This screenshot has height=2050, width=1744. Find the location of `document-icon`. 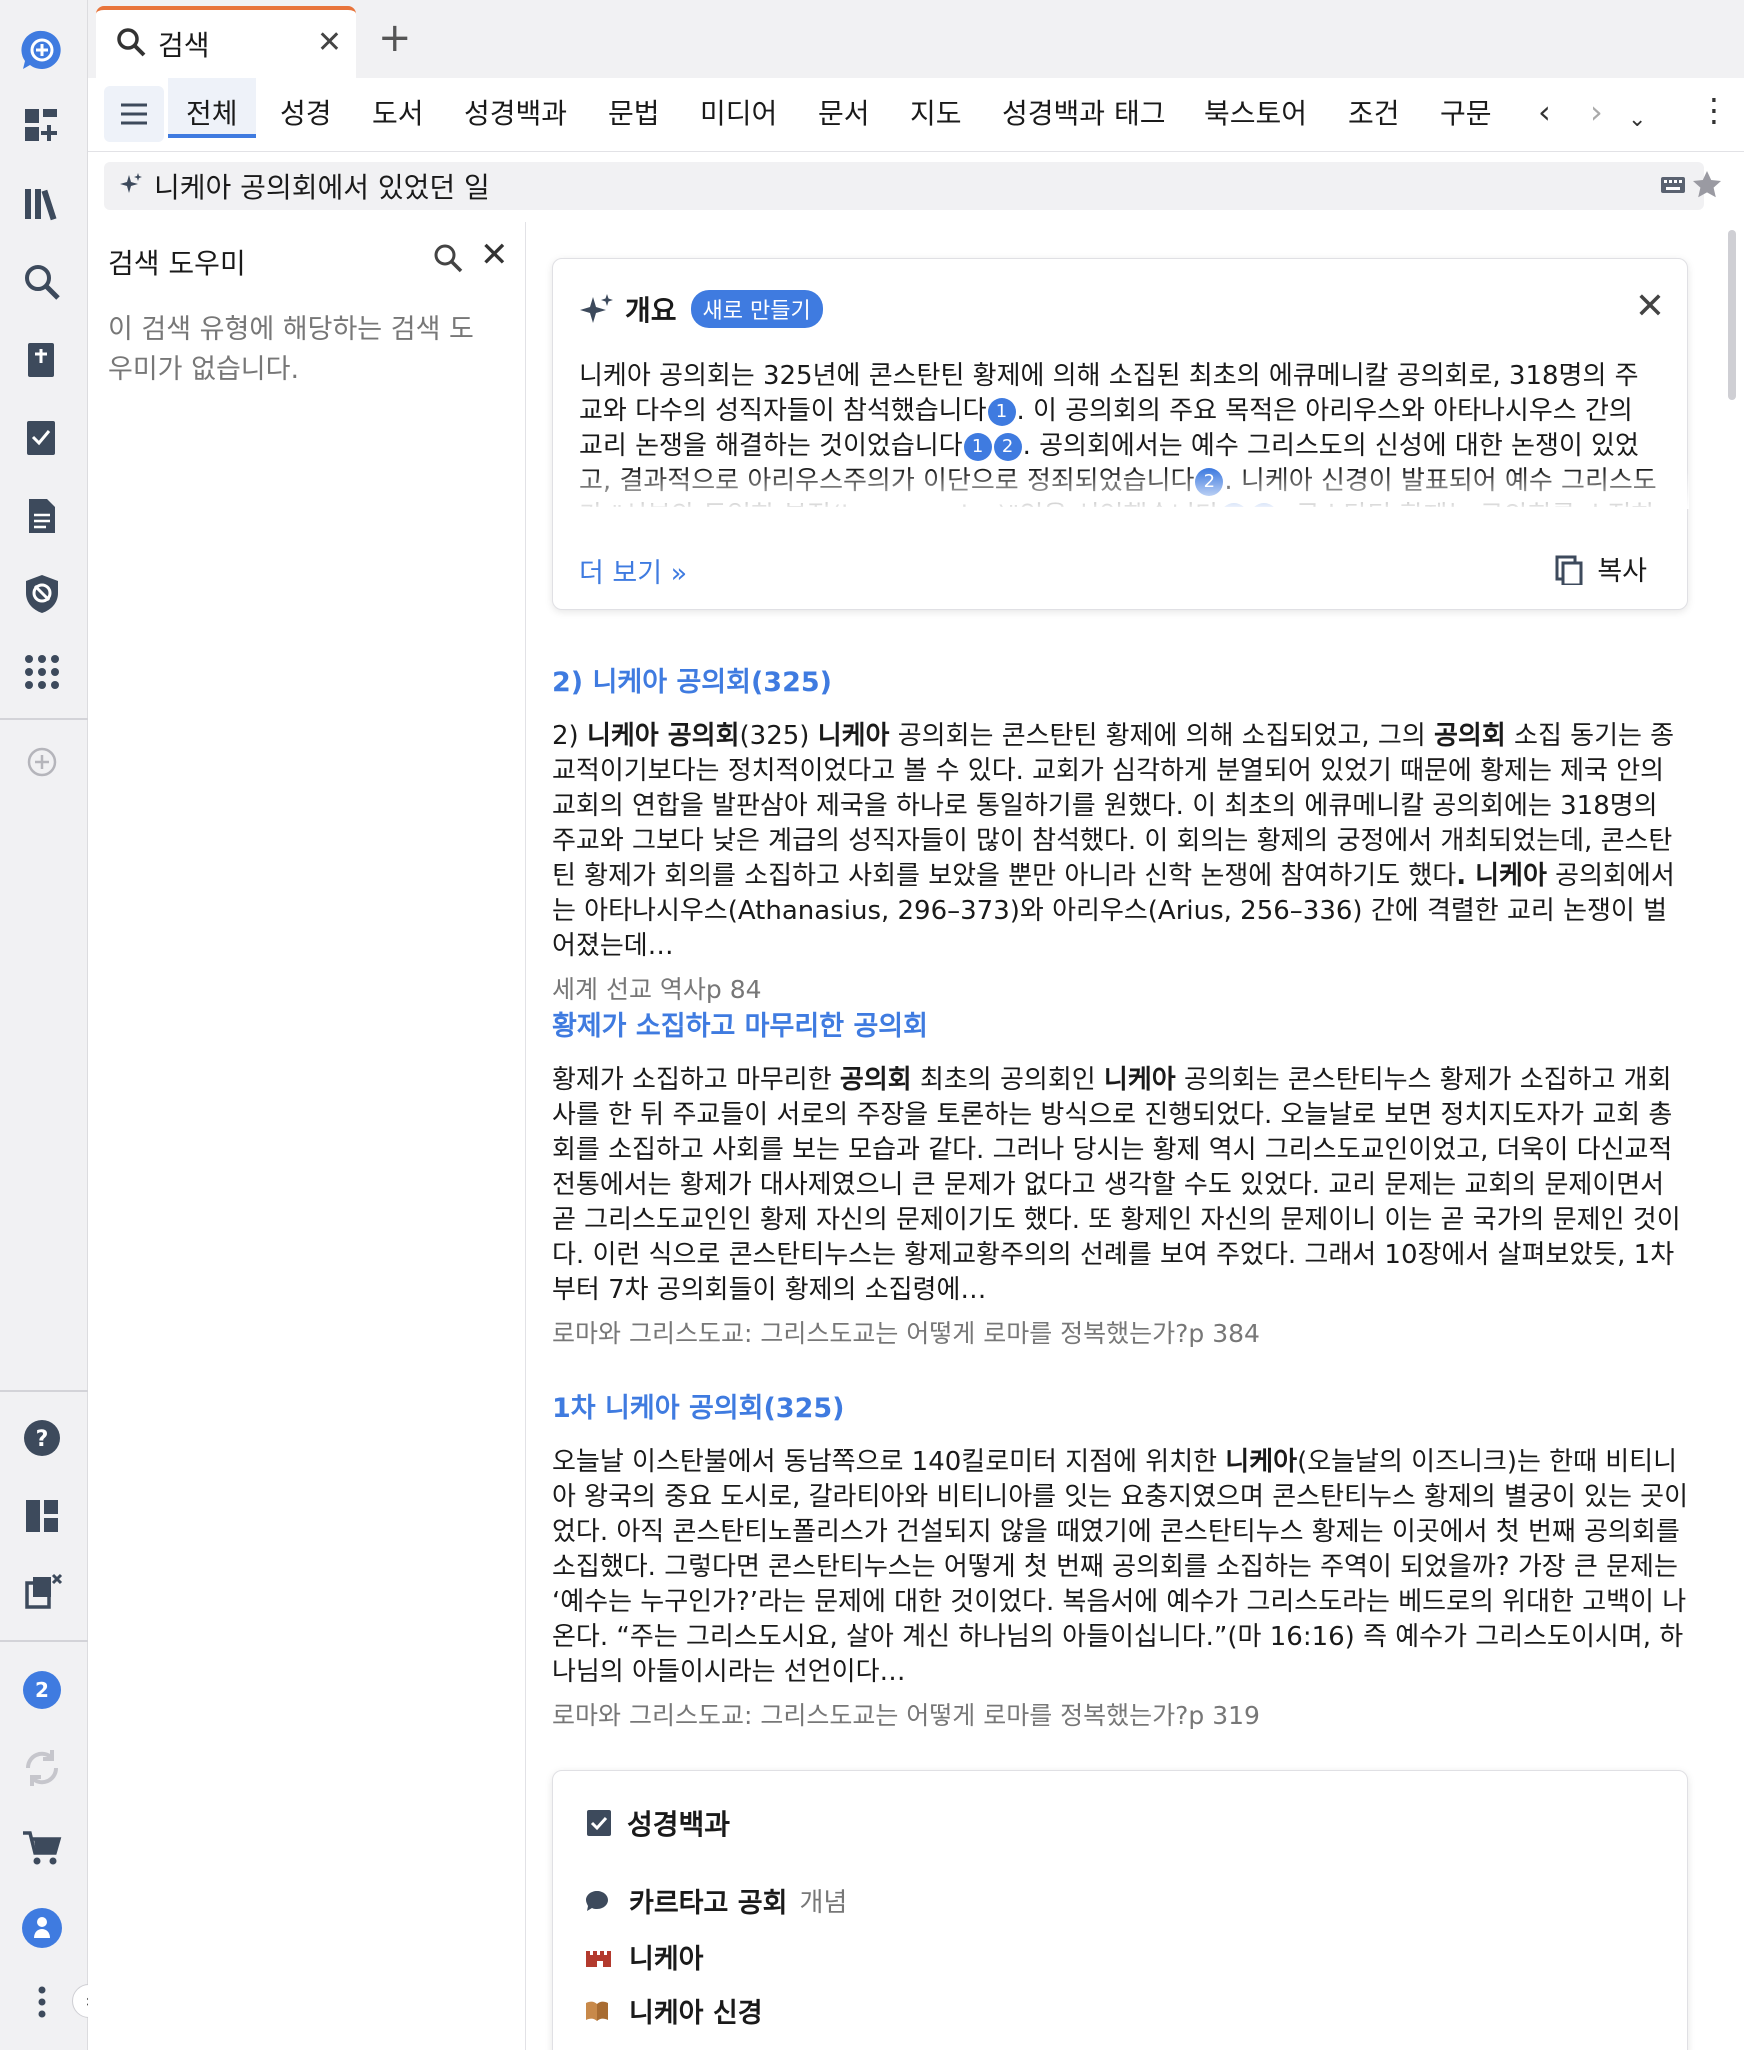

document-icon is located at coordinates (42, 516).